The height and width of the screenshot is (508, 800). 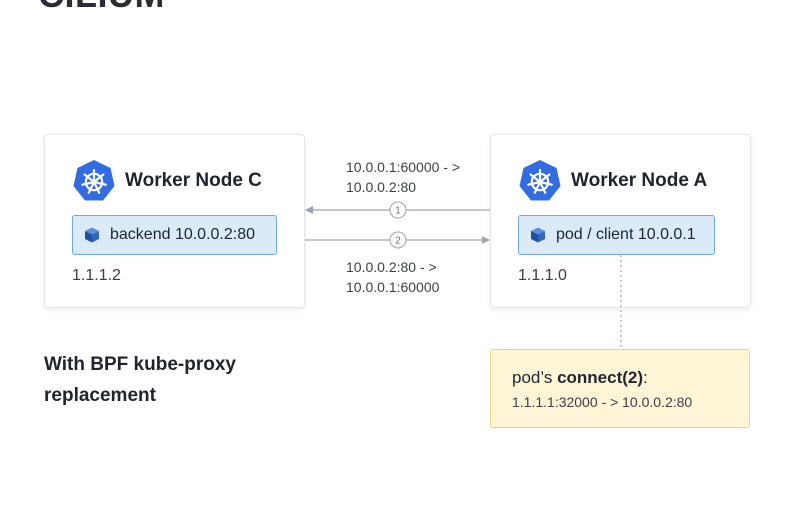 I want to click on step-2-badge: 2, so click(x=398, y=240).